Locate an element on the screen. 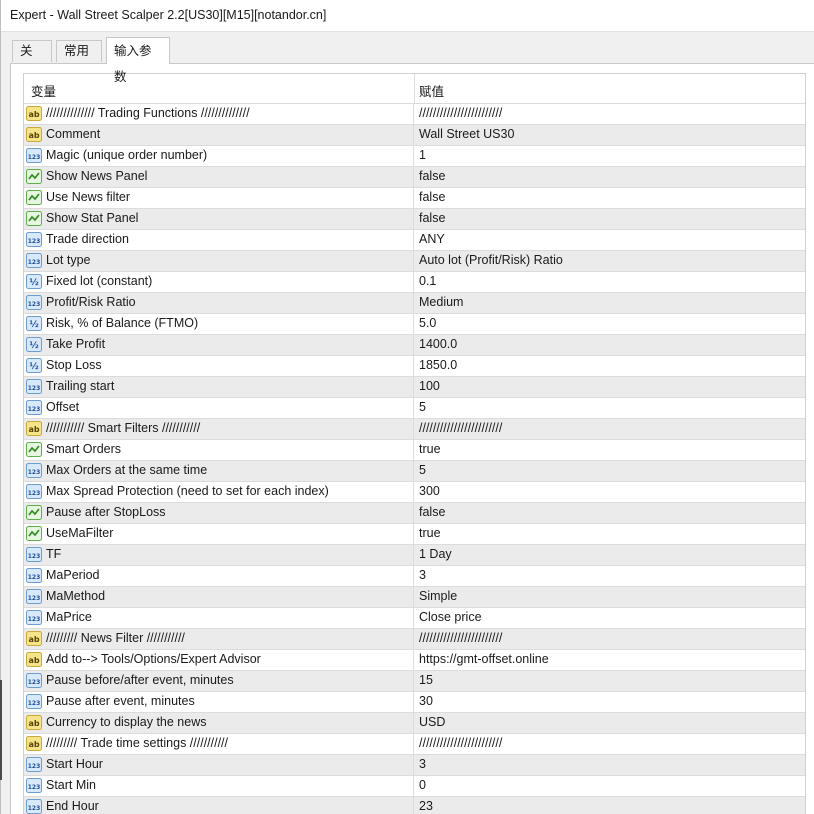 The width and height of the screenshot is (814, 814). table-row: 123 Lot type Auto lot (Profit/Risk) Ratio is located at coordinates (414, 260).